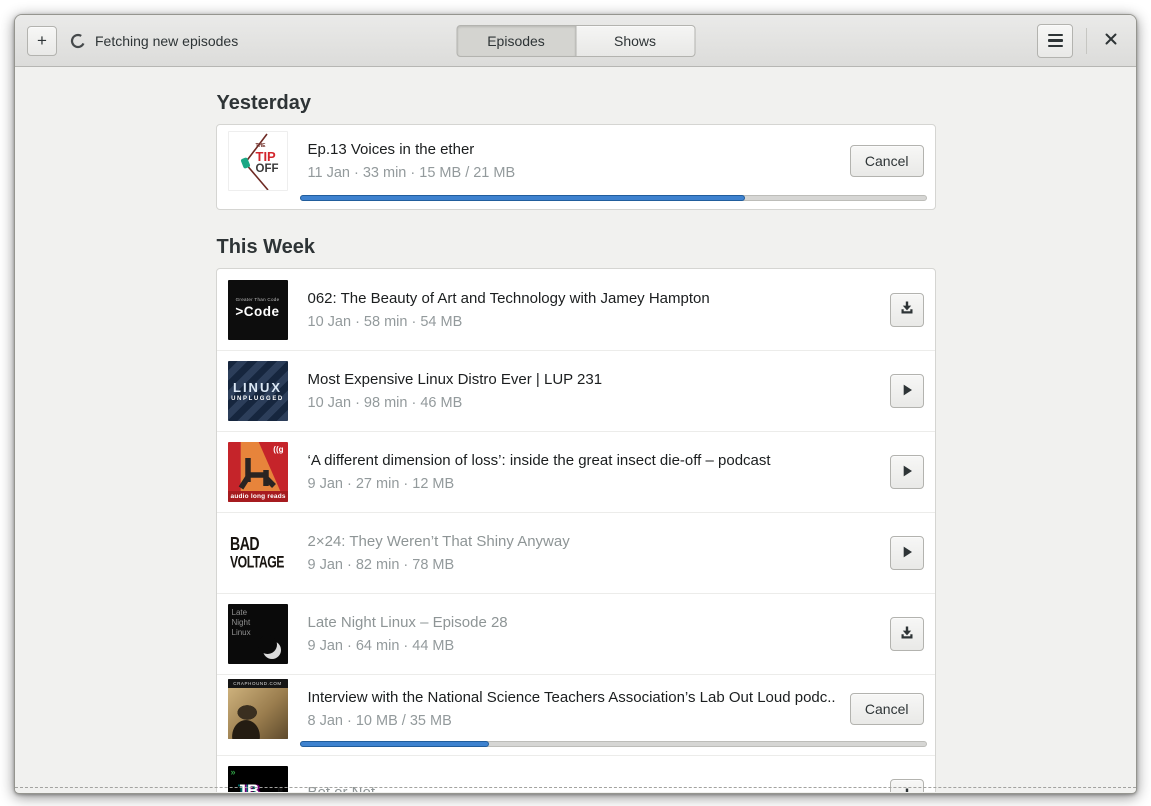 This screenshot has width=1151, height=806. I want to click on menu-button, so click(1055, 40).